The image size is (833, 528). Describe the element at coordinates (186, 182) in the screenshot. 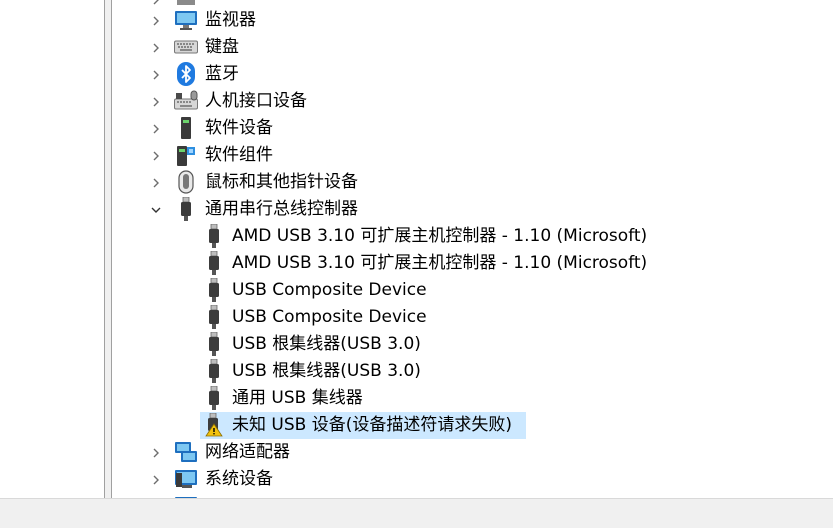

I see `mouse-icon` at that location.